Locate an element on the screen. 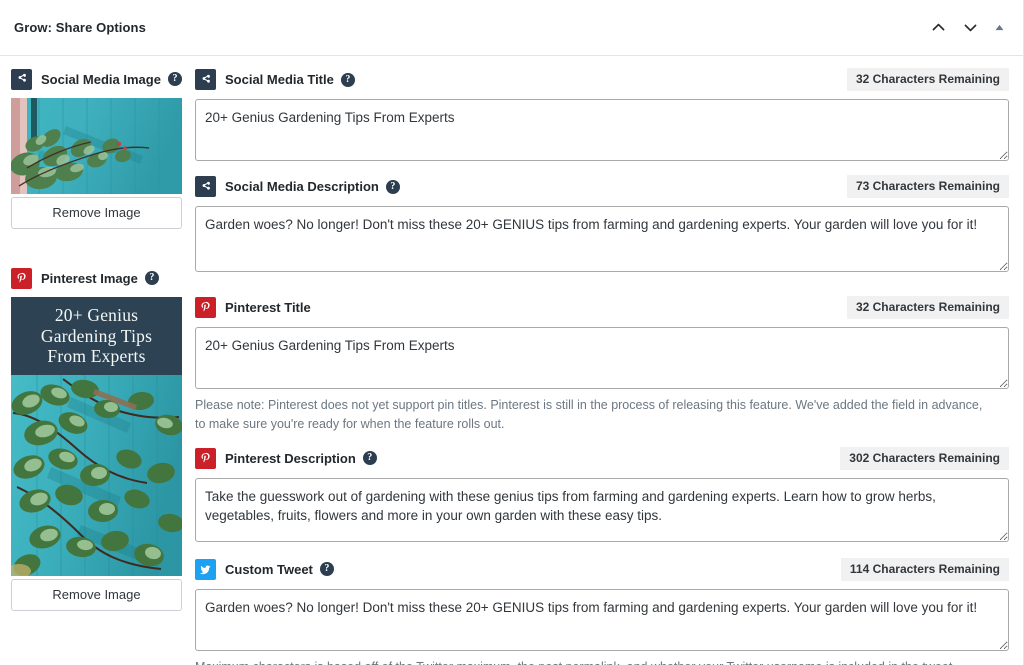  pinterest-image-header: Pinterest Image ? is located at coordinates (98, 278).